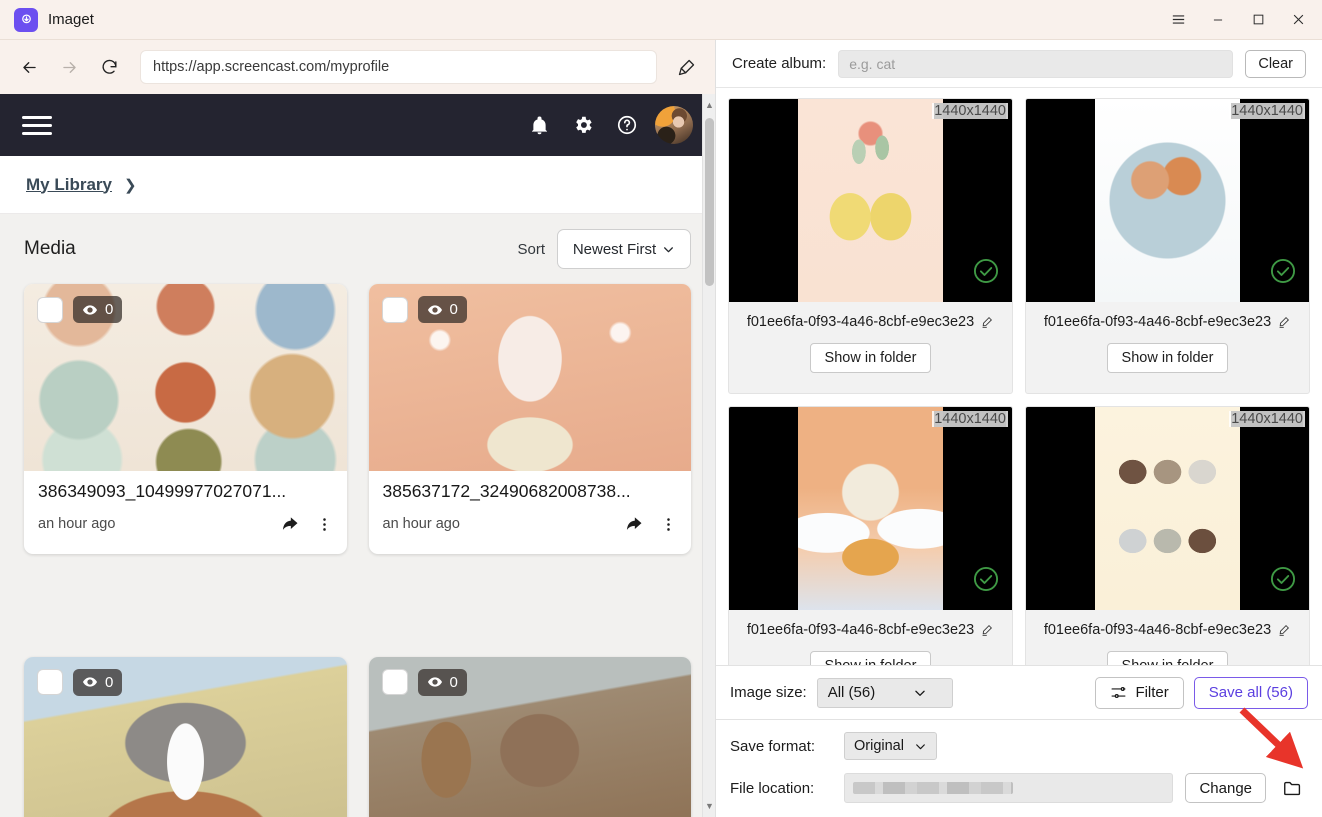  I want to click on media-card-meta: 386349093_10499977027071... an hour ago, so click(185, 502).